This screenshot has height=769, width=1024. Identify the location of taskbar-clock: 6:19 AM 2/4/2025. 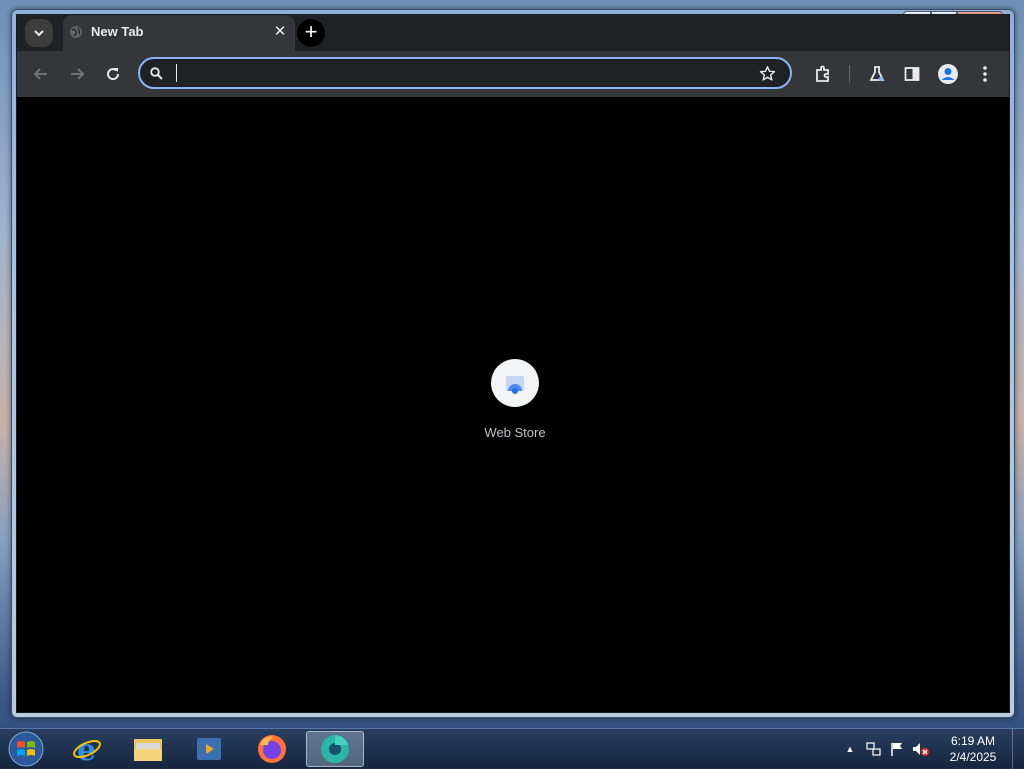
(973, 749).